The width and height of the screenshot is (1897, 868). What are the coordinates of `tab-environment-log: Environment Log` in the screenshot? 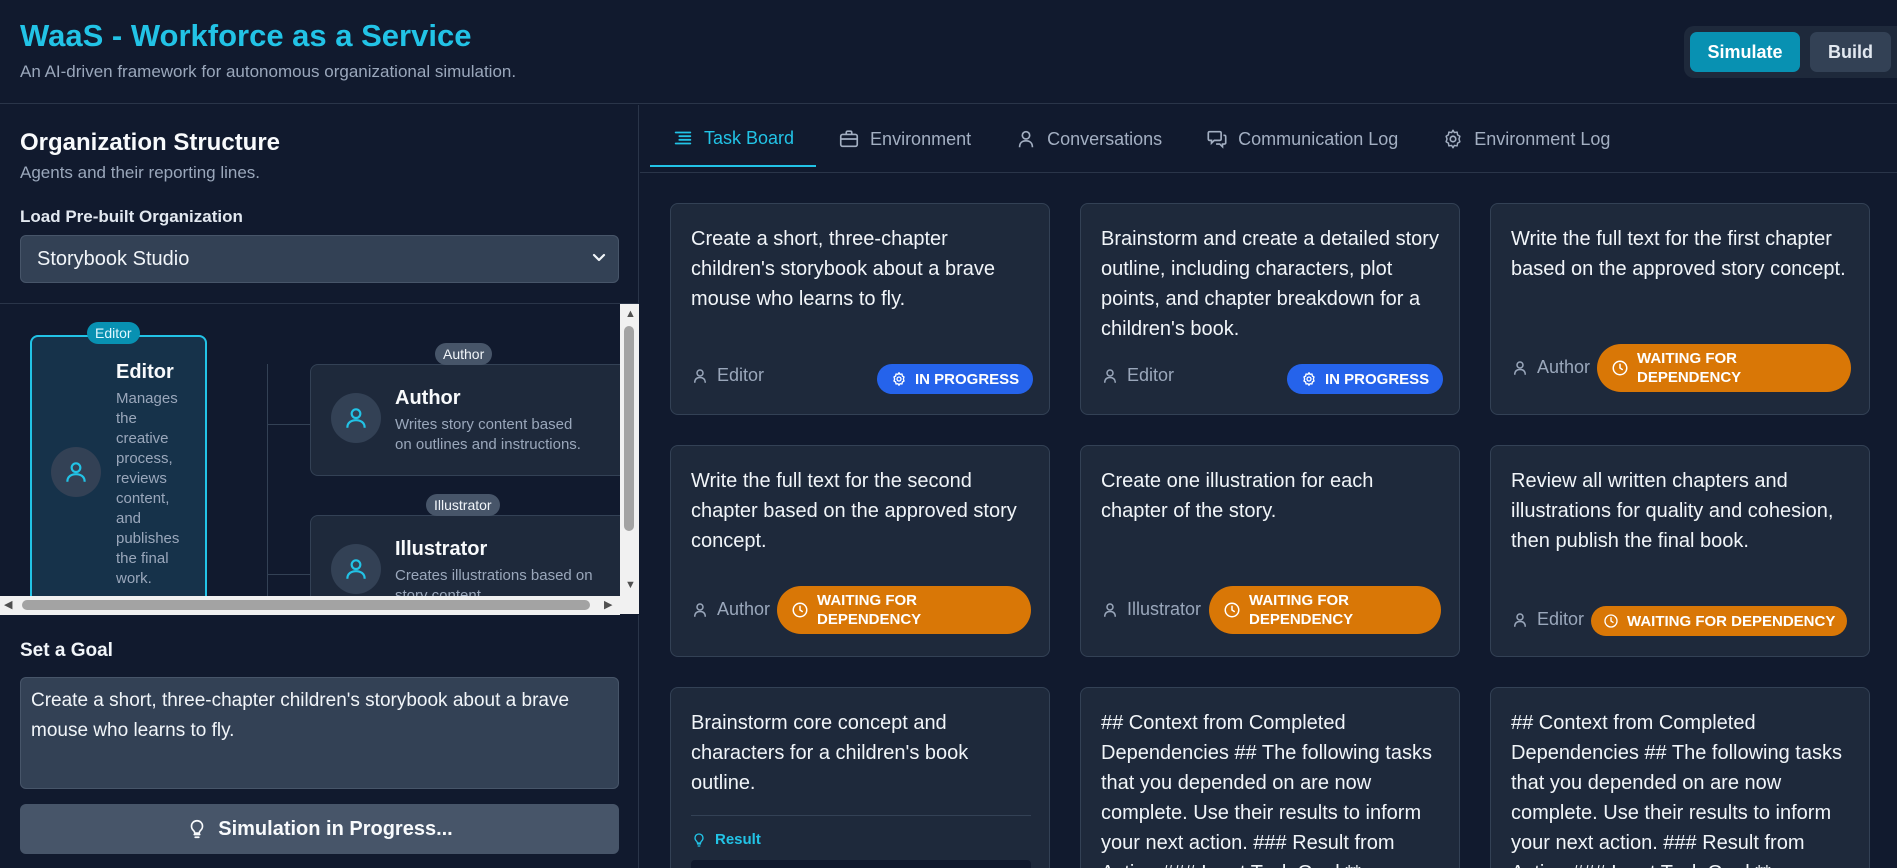 It's located at (1526, 139).